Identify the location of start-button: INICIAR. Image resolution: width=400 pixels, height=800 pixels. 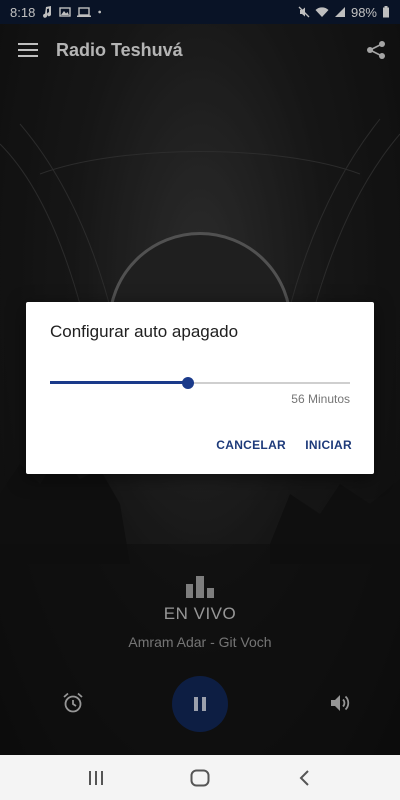
(328, 445).